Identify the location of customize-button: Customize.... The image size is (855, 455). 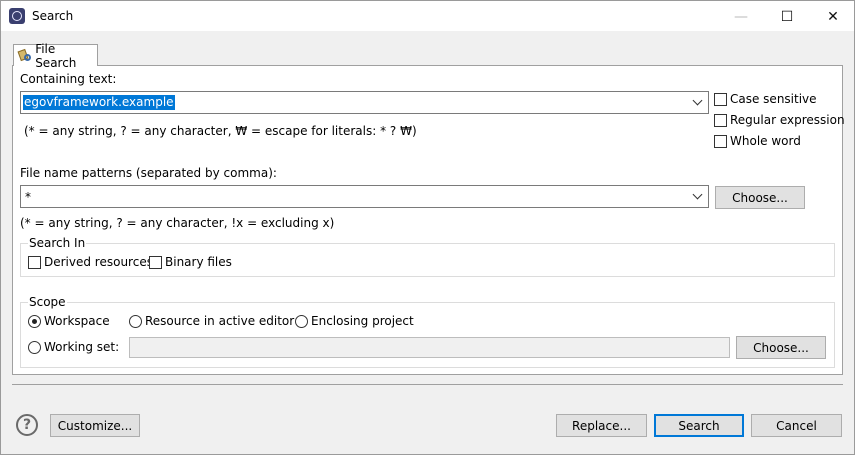
(95, 425).